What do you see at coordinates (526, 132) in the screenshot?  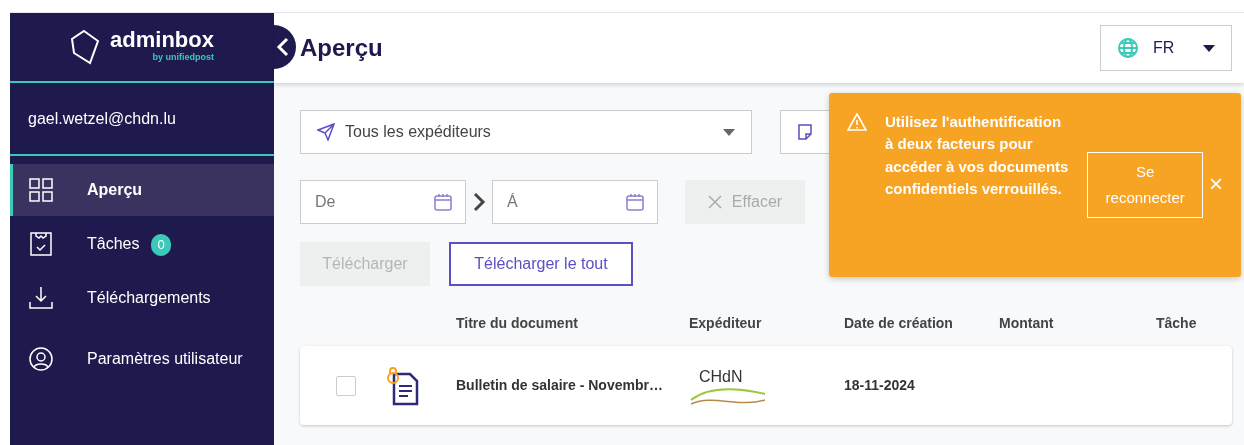 I see `sender-dropdown: Tous les expéditeurs` at bounding box center [526, 132].